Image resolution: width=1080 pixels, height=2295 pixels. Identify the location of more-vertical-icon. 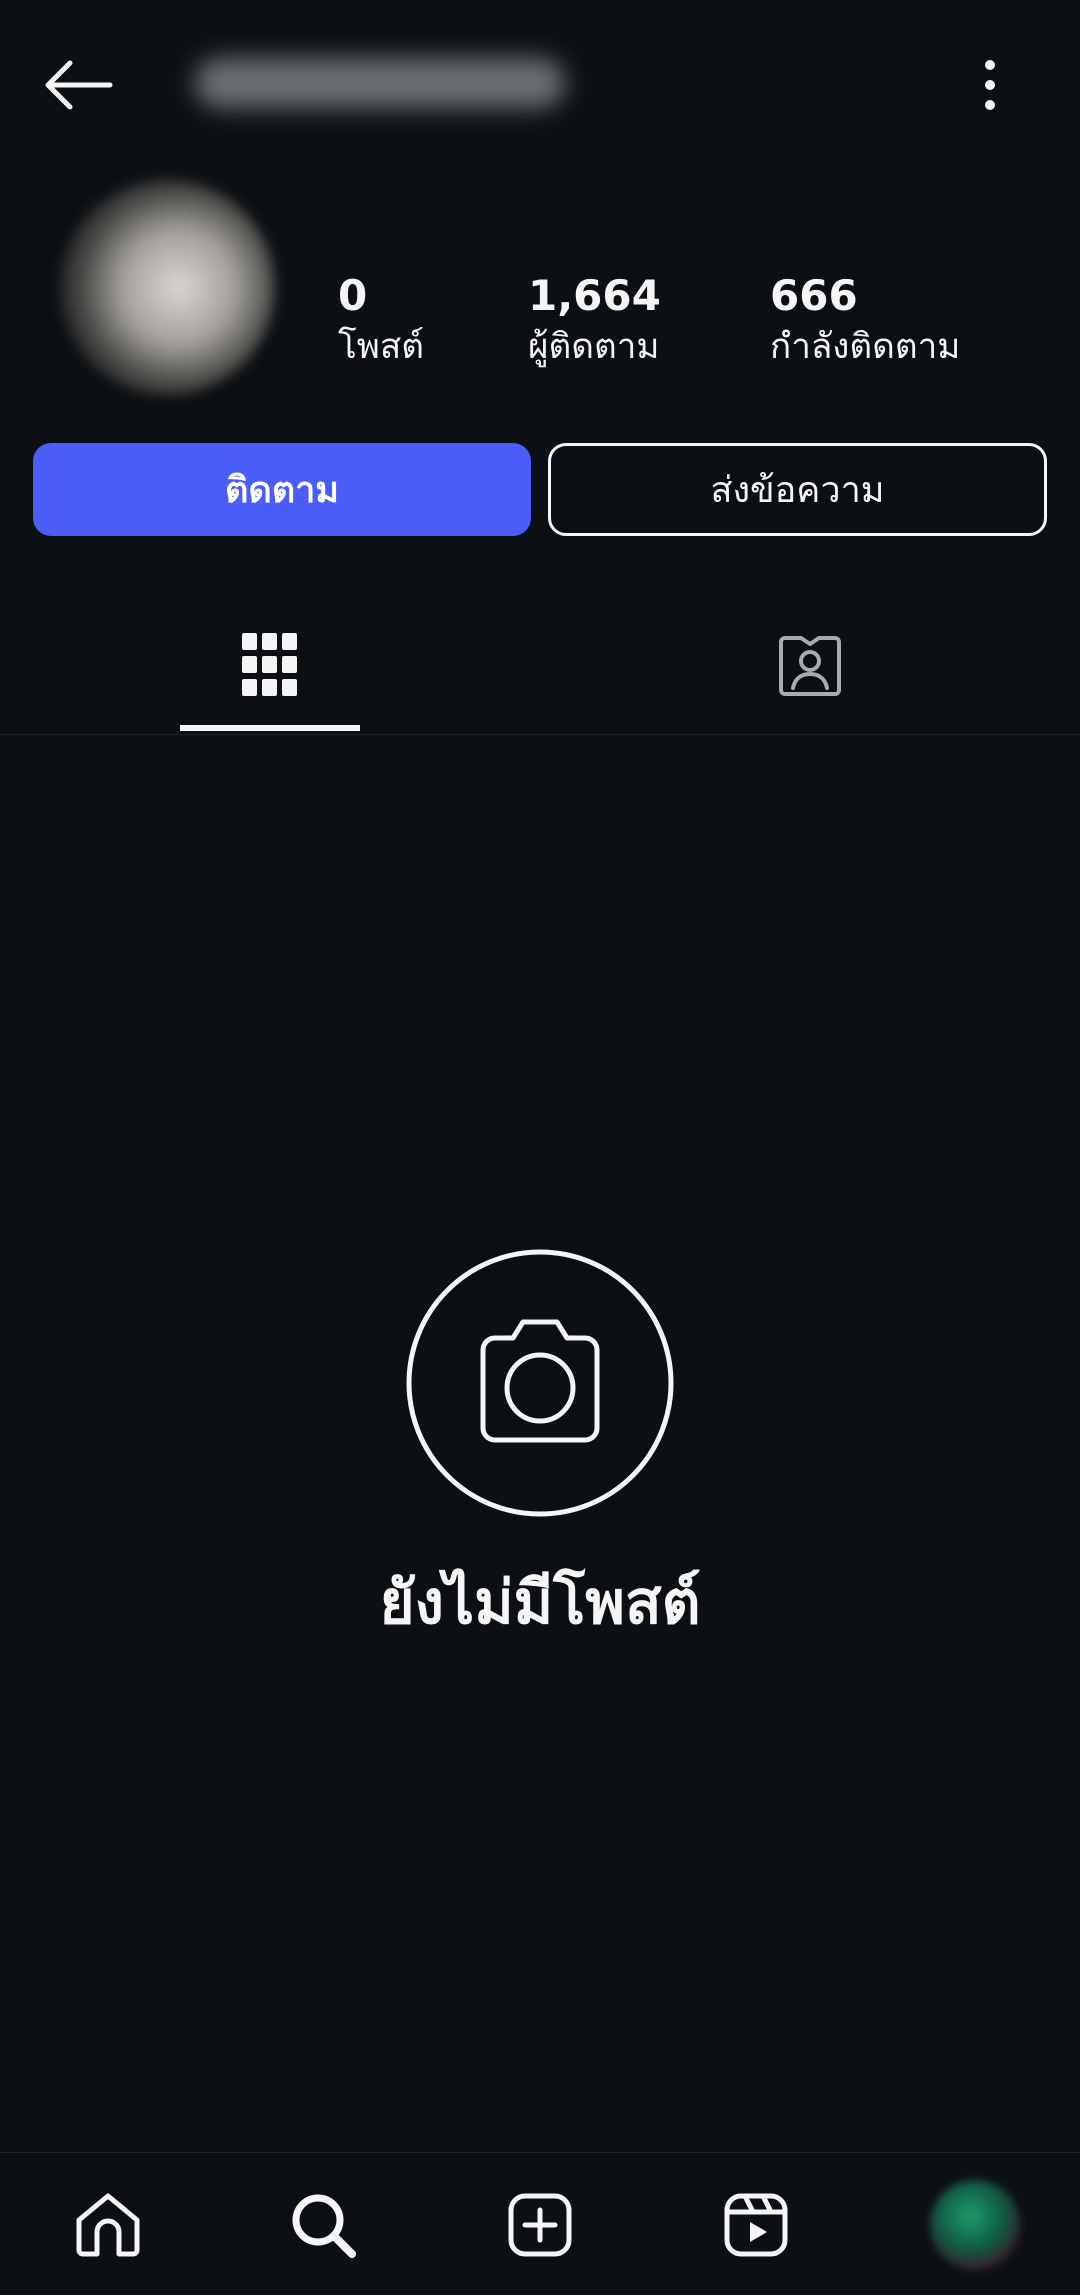
(990, 85).